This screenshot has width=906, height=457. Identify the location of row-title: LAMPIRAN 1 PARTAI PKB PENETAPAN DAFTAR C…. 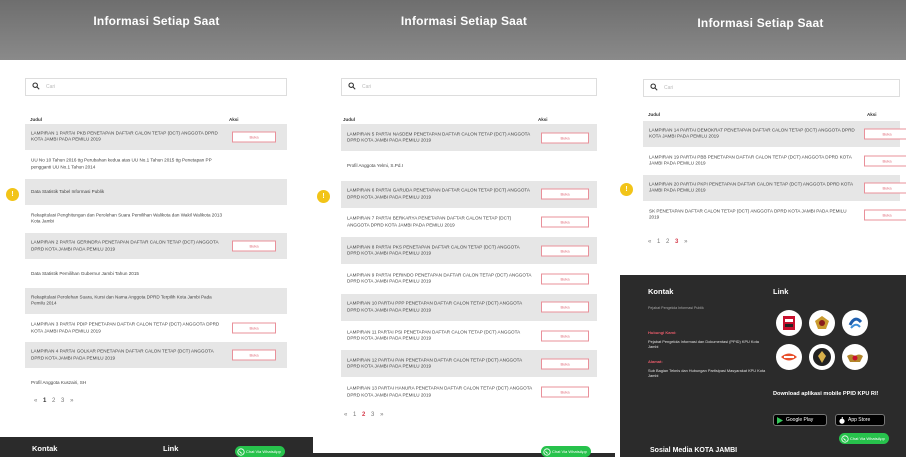
(124, 136).